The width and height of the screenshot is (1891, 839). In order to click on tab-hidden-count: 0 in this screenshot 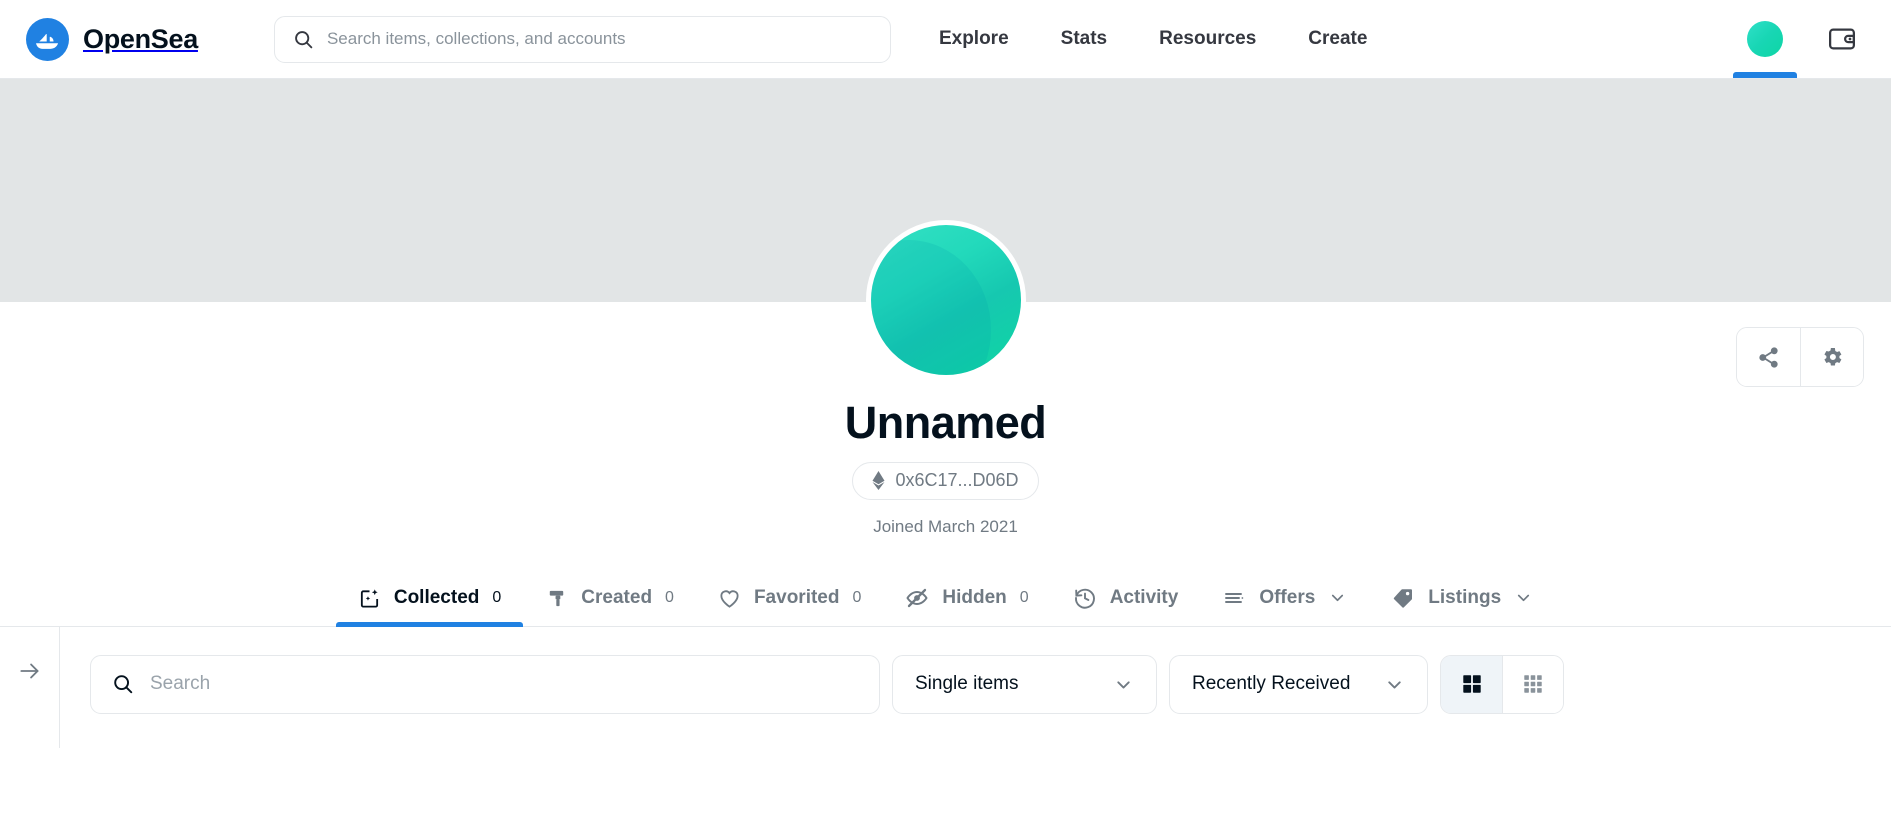, I will do `click(1024, 597)`.